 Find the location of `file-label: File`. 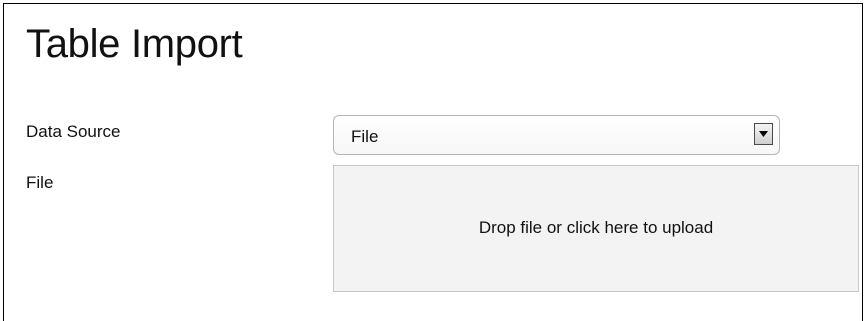

file-label: File is located at coordinates (40, 182).